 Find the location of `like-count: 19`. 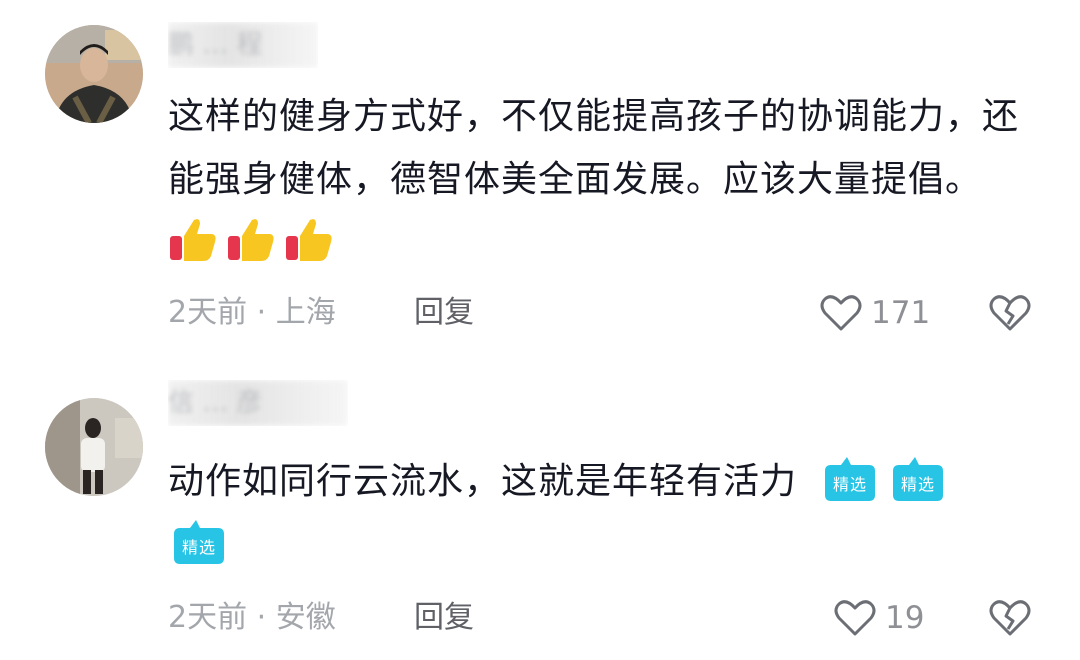

like-count: 19 is located at coordinates (905, 618).